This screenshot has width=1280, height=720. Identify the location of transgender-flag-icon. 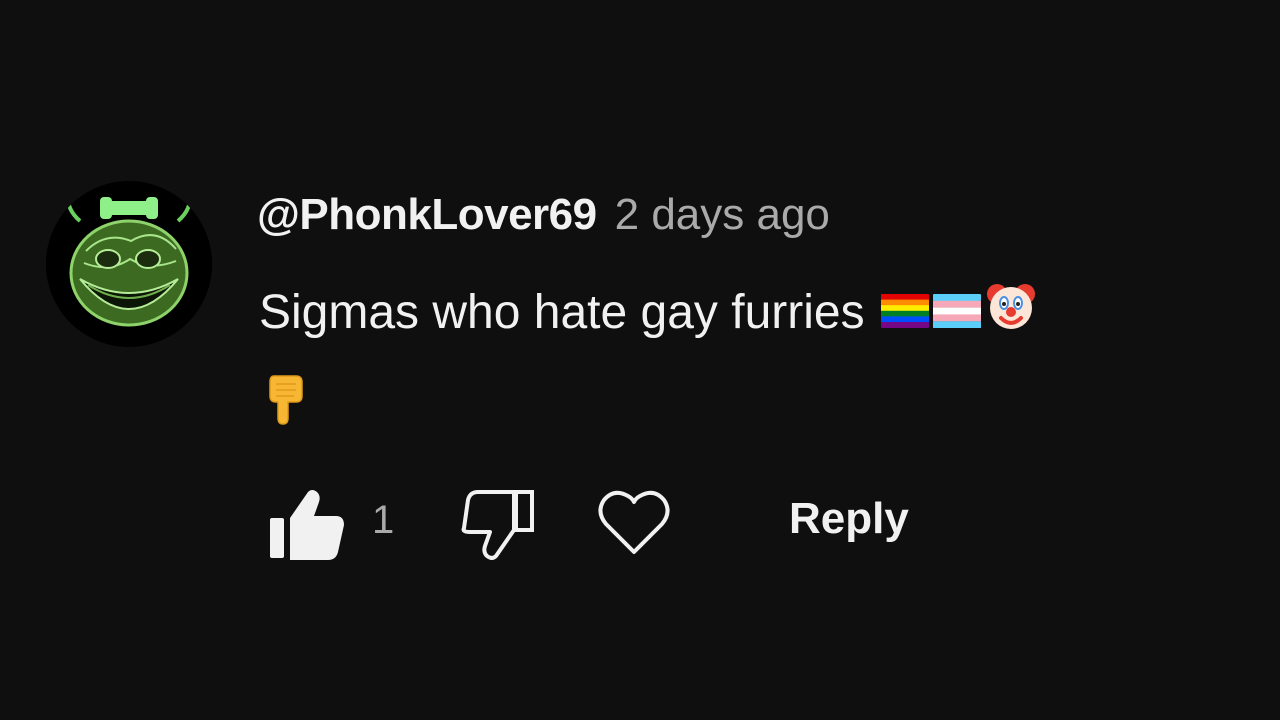
(956, 312).